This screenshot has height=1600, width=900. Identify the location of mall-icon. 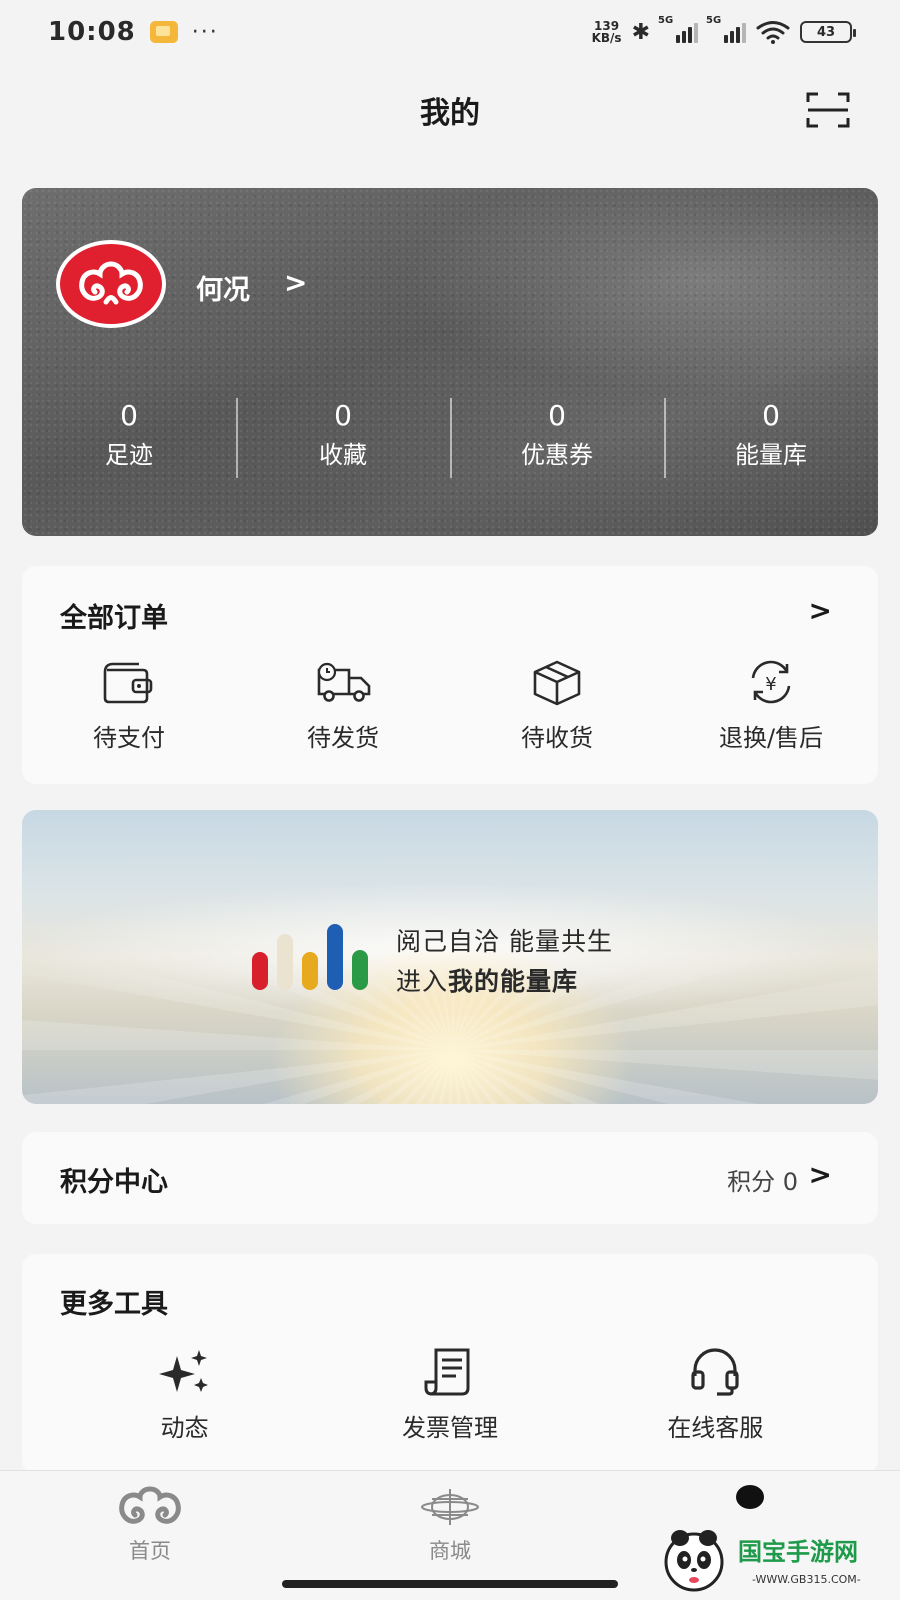
(450, 1507).